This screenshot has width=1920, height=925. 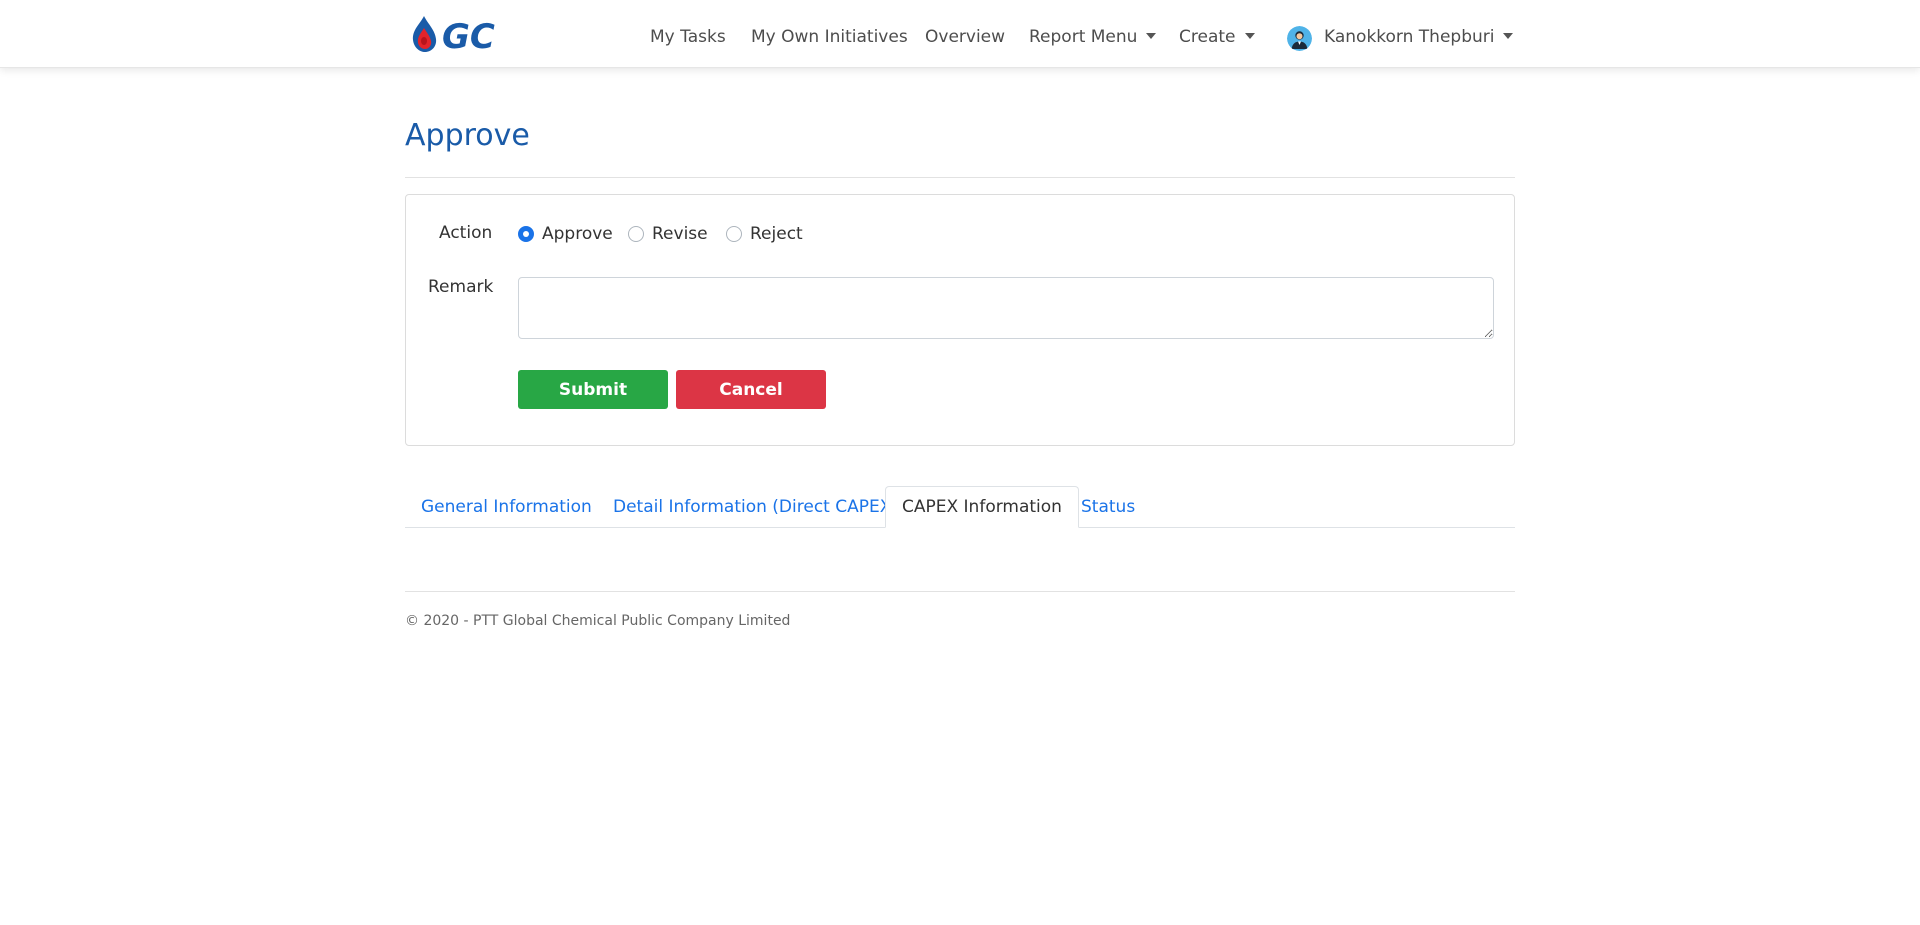 I want to click on radio-reject: Reject, so click(x=764, y=234).